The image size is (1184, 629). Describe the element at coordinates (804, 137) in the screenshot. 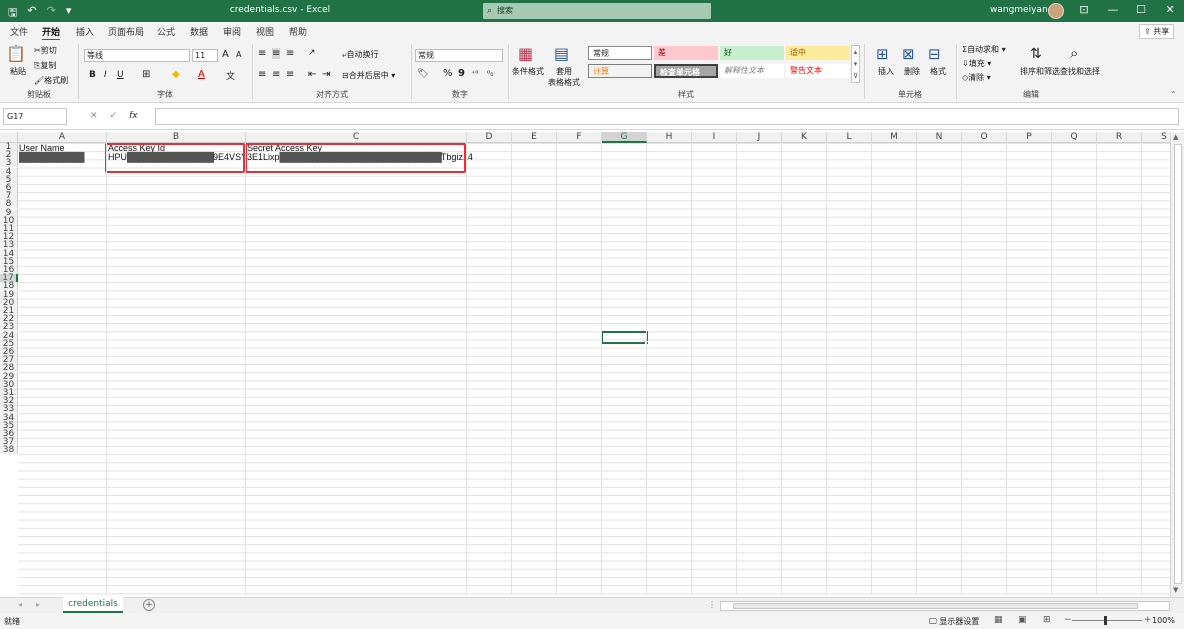

I see `column-header-k: K` at that location.